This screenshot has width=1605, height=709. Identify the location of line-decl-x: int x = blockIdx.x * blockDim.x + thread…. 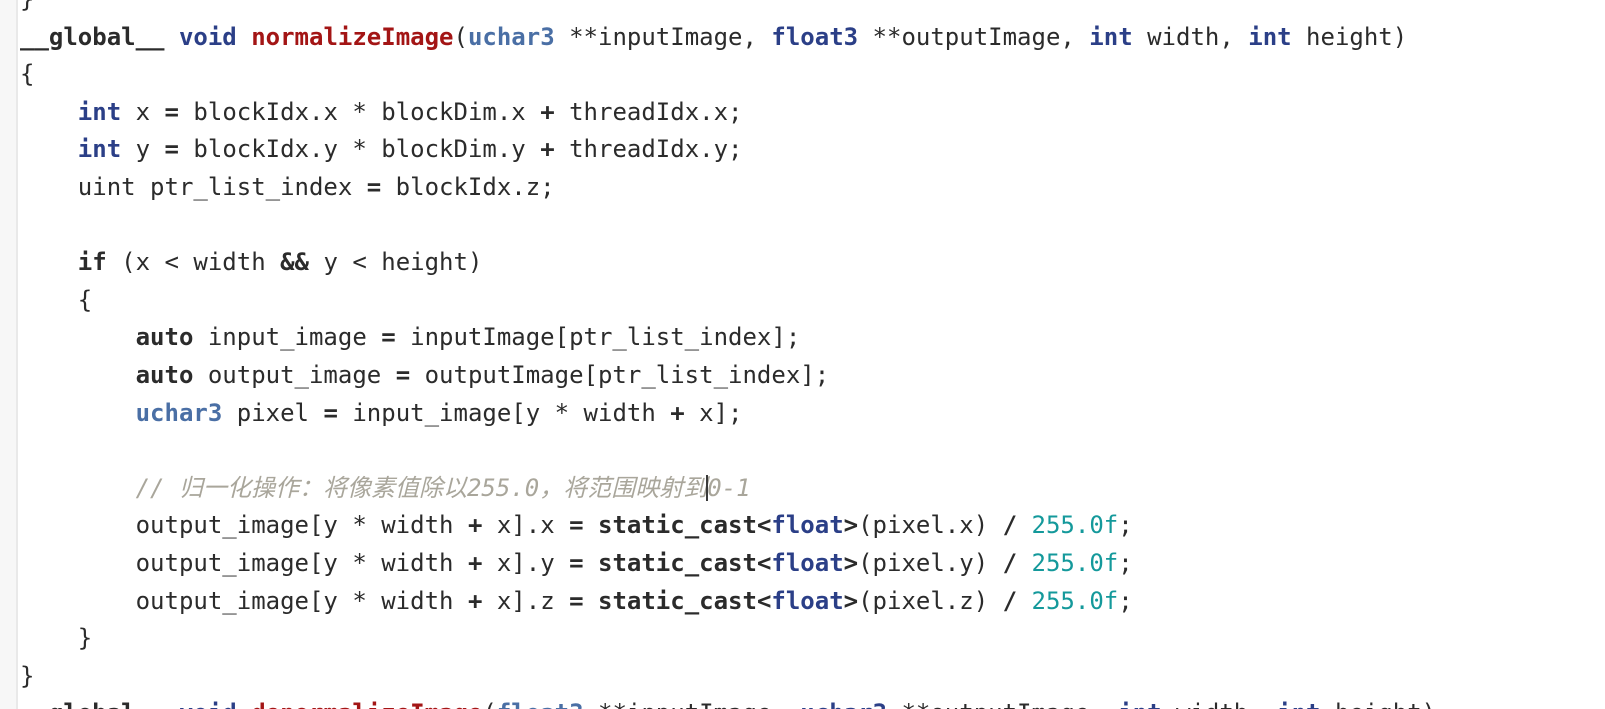
(812, 113).